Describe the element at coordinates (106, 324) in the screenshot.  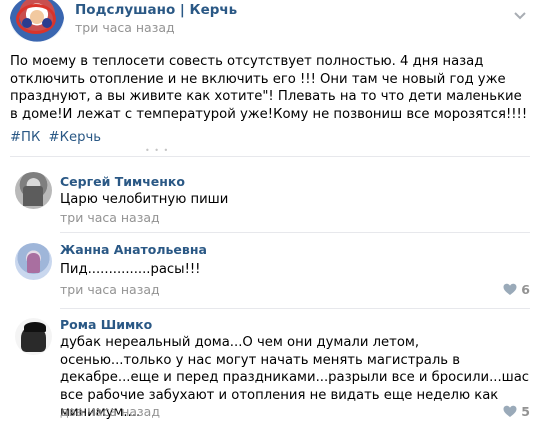
I see `comment-author: Рома Шимко` at that location.